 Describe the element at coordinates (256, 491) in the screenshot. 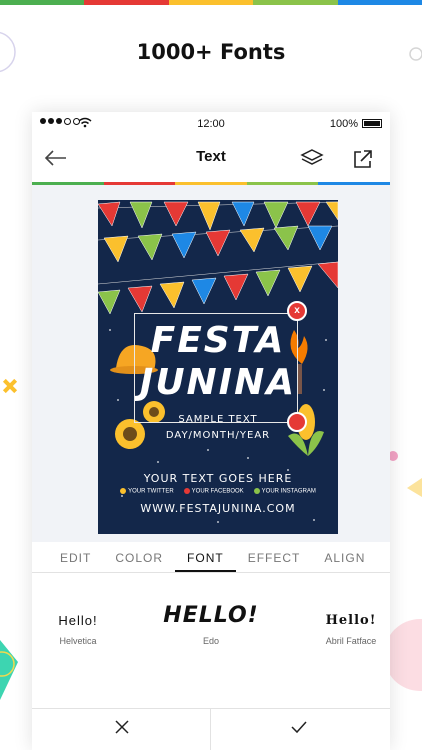

I see `instagram-icon` at that location.